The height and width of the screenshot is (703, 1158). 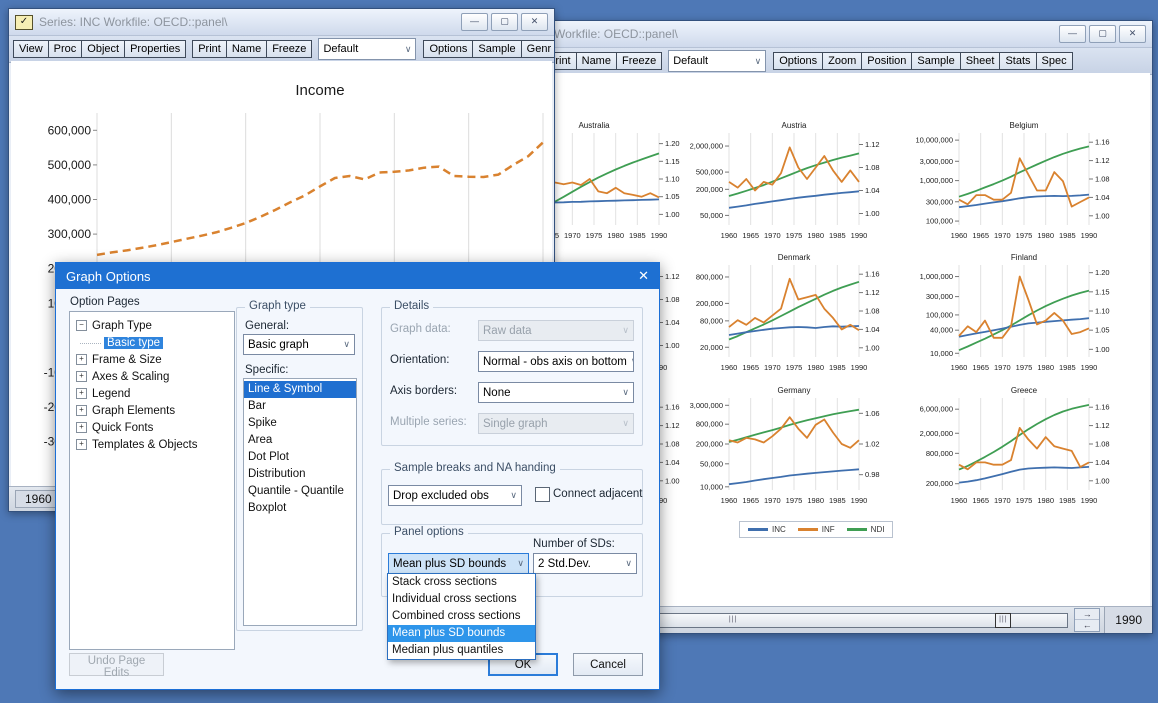 What do you see at coordinates (672, 425) in the screenshot?
I see `svg-text: 1.12` at bounding box center [672, 425].